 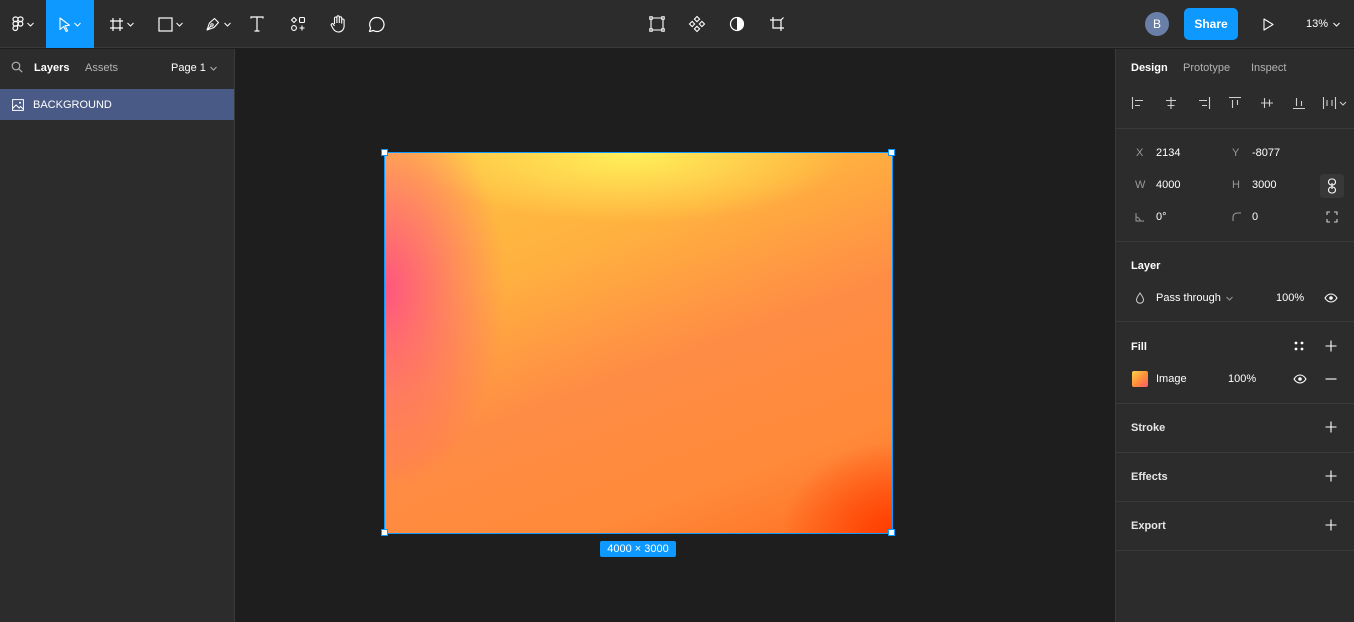 I want to click on search-icon, so click(x=17, y=68).